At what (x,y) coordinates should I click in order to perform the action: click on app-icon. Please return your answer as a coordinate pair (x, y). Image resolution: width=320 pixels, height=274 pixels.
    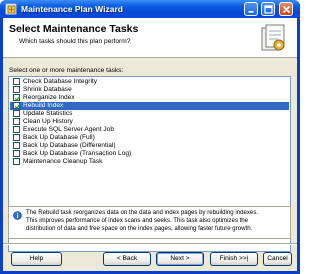
    Looking at the image, I should click on (11, 9).